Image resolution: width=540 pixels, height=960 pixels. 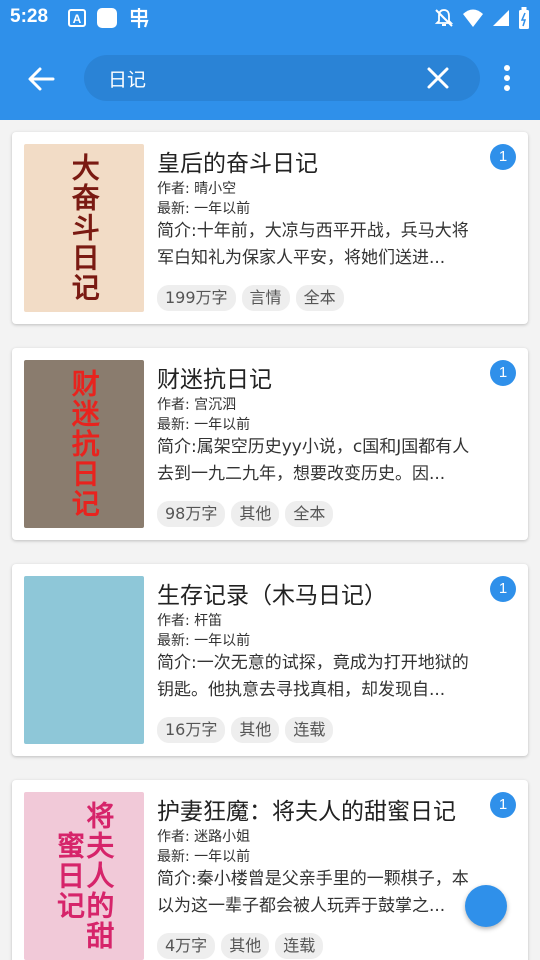 I want to click on status-right-icons, so click(x=482, y=20).